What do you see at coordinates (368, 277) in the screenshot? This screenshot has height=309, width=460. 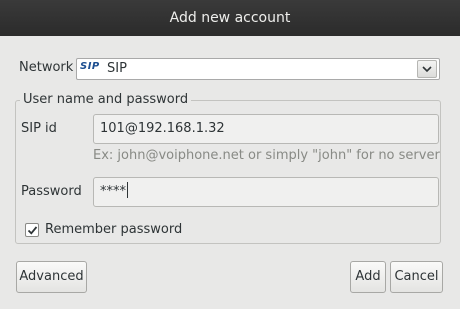 I see `add-button: Add` at bounding box center [368, 277].